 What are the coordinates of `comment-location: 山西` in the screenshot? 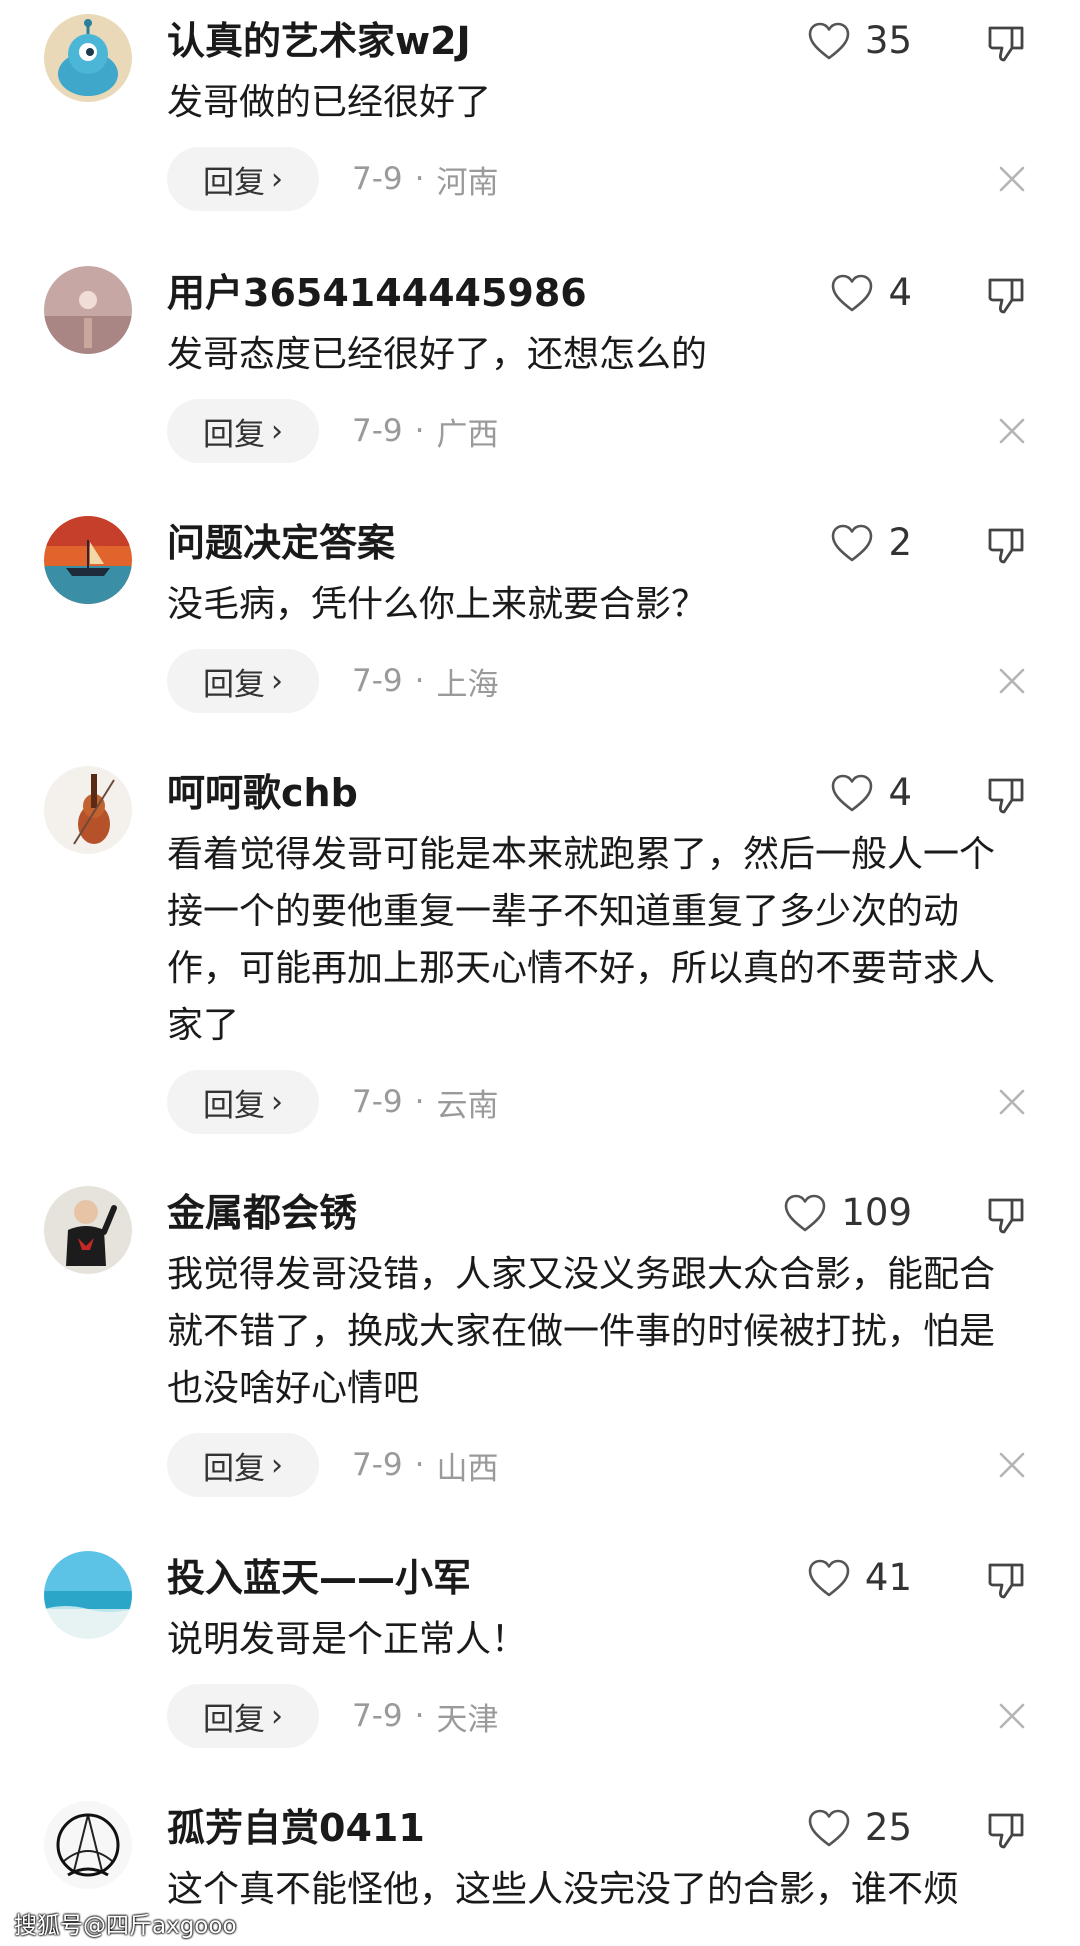 It's located at (467, 1468).